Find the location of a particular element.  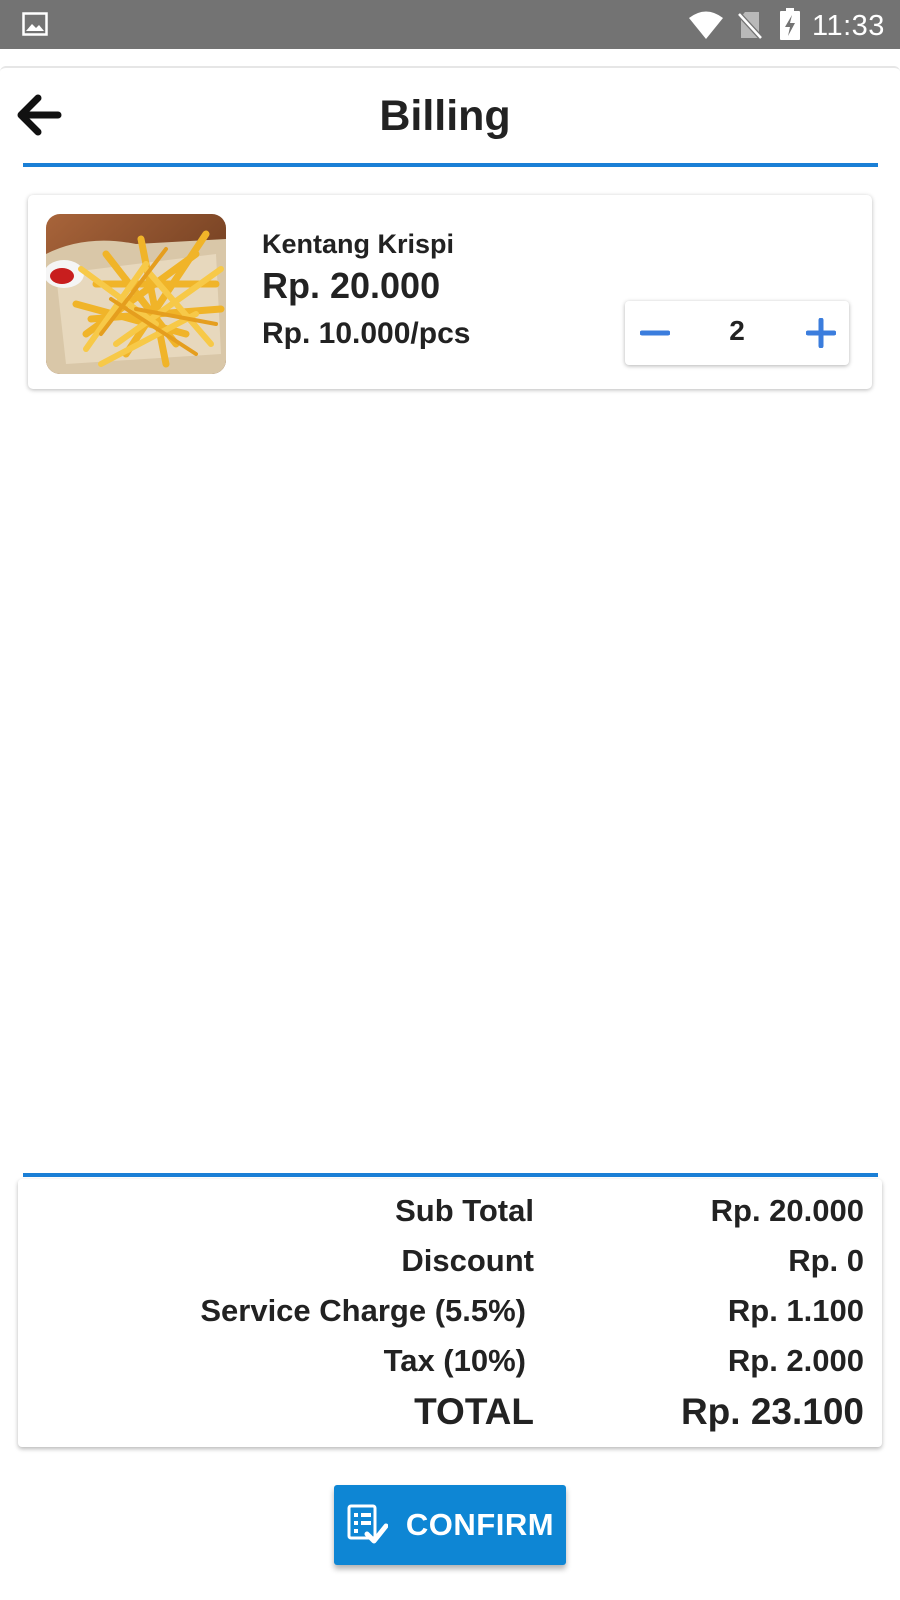

summary-row-discount: Discount Rp. 0 is located at coordinates (450, 1265).